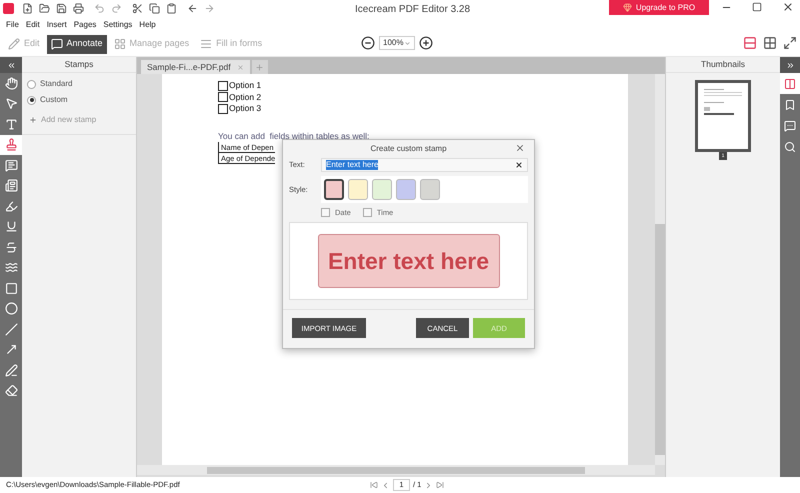 Image resolution: width=800 pixels, height=493 pixels. What do you see at coordinates (33, 24) in the screenshot?
I see `menu-item: Edit` at bounding box center [33, 24].